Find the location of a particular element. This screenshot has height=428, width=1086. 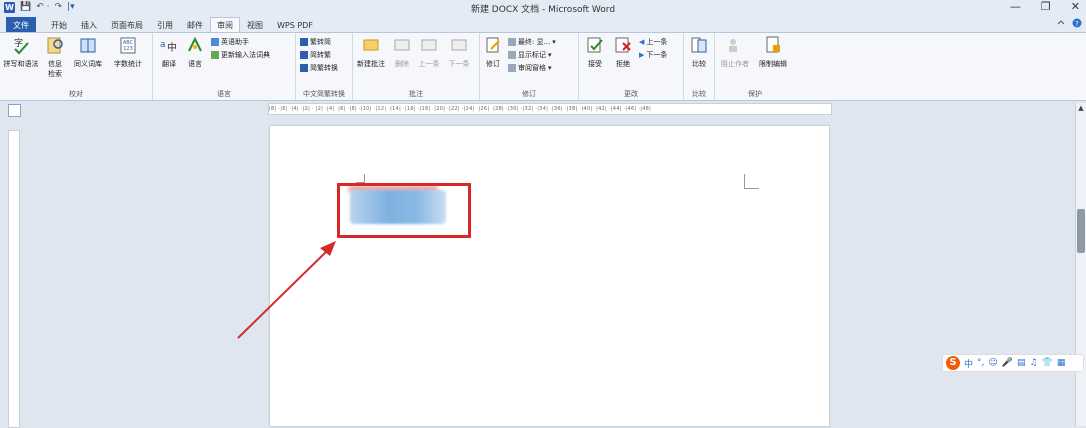

ime-menu-icon: ▦ is located at coordinates (1061, 363).